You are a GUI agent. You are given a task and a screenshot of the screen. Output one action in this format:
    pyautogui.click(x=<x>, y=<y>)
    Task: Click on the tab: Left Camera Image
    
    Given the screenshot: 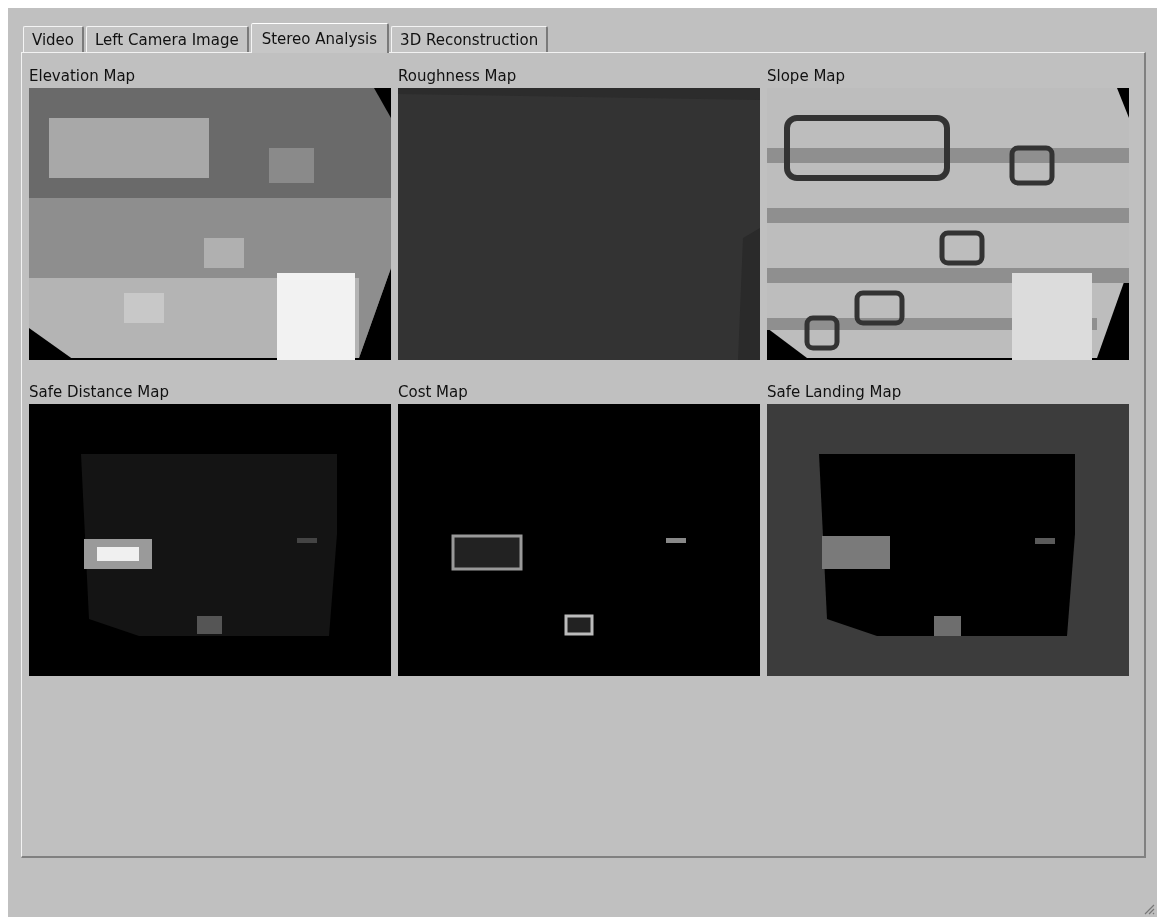 What is the action you would take?
    pyautogui.click(x=167, y=39)
    